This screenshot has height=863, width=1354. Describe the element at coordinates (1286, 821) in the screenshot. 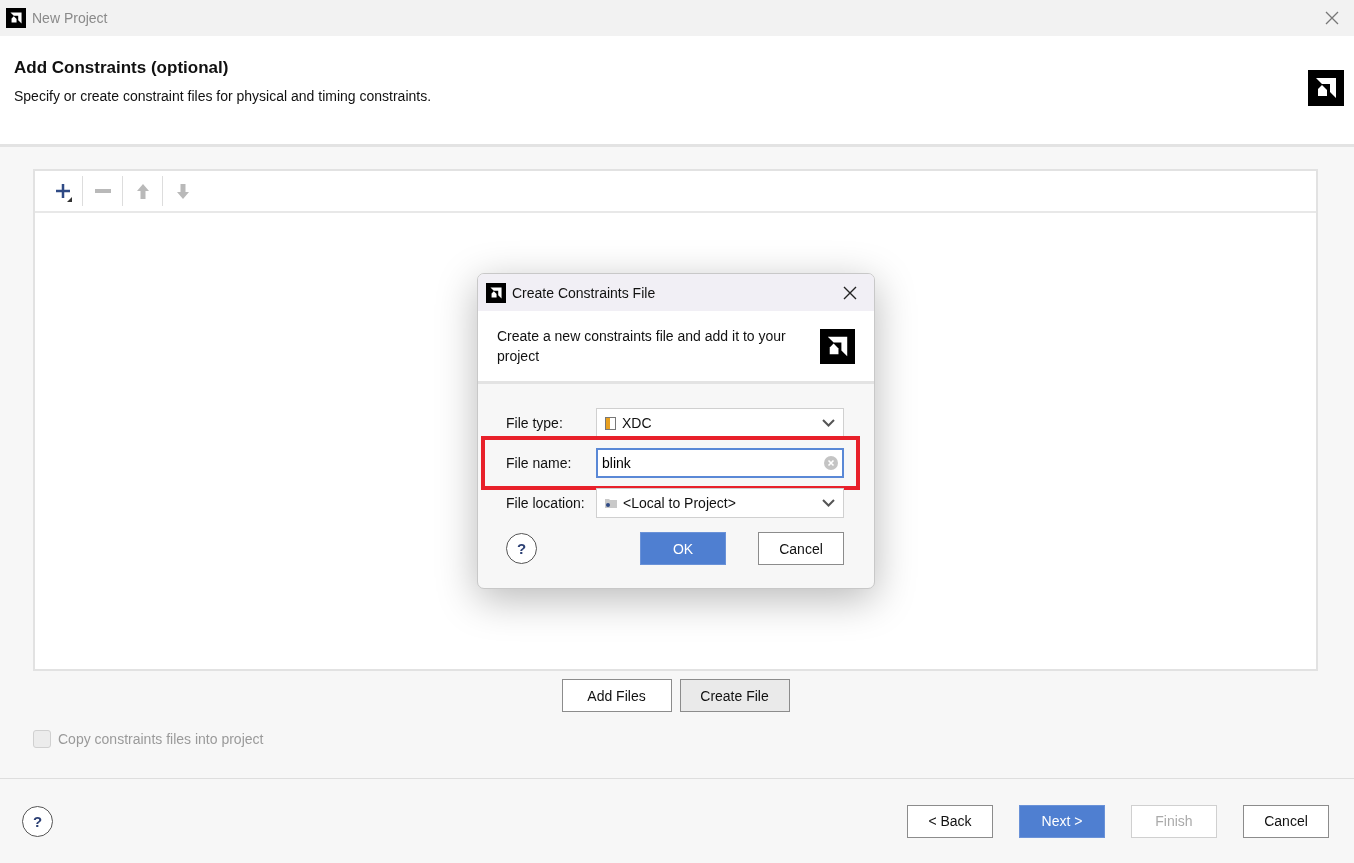

I see `wizard-button: Cancel` at that location.